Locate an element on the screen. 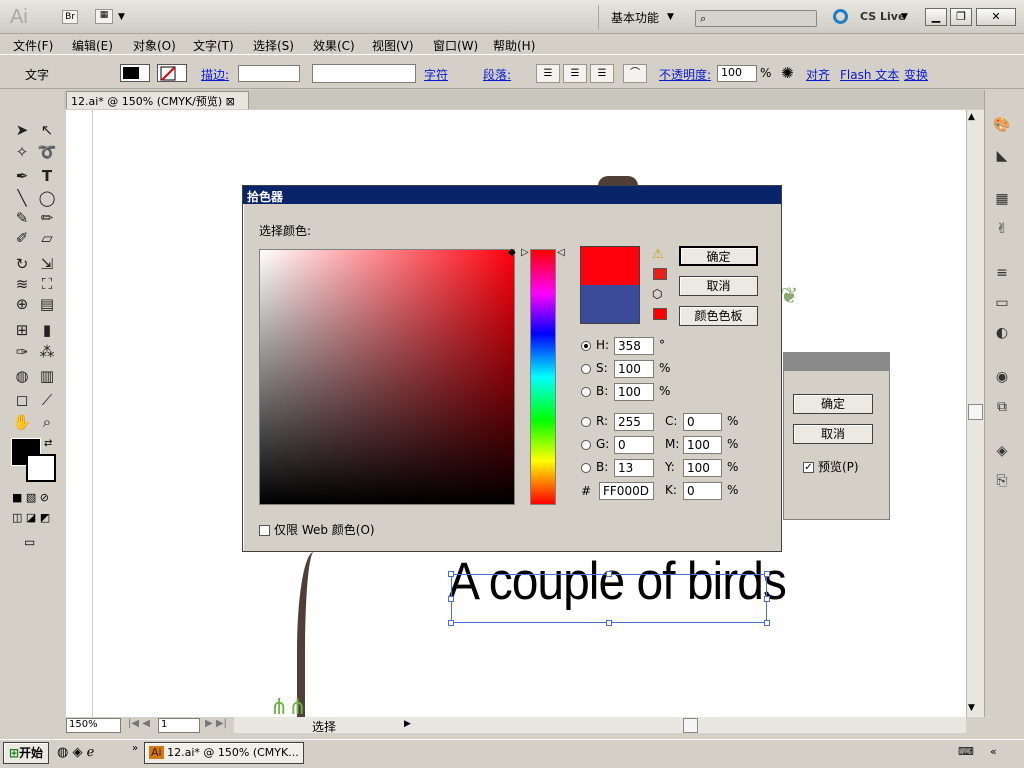  menu-window: 窗口(W) is located at coordinates (455, 45).